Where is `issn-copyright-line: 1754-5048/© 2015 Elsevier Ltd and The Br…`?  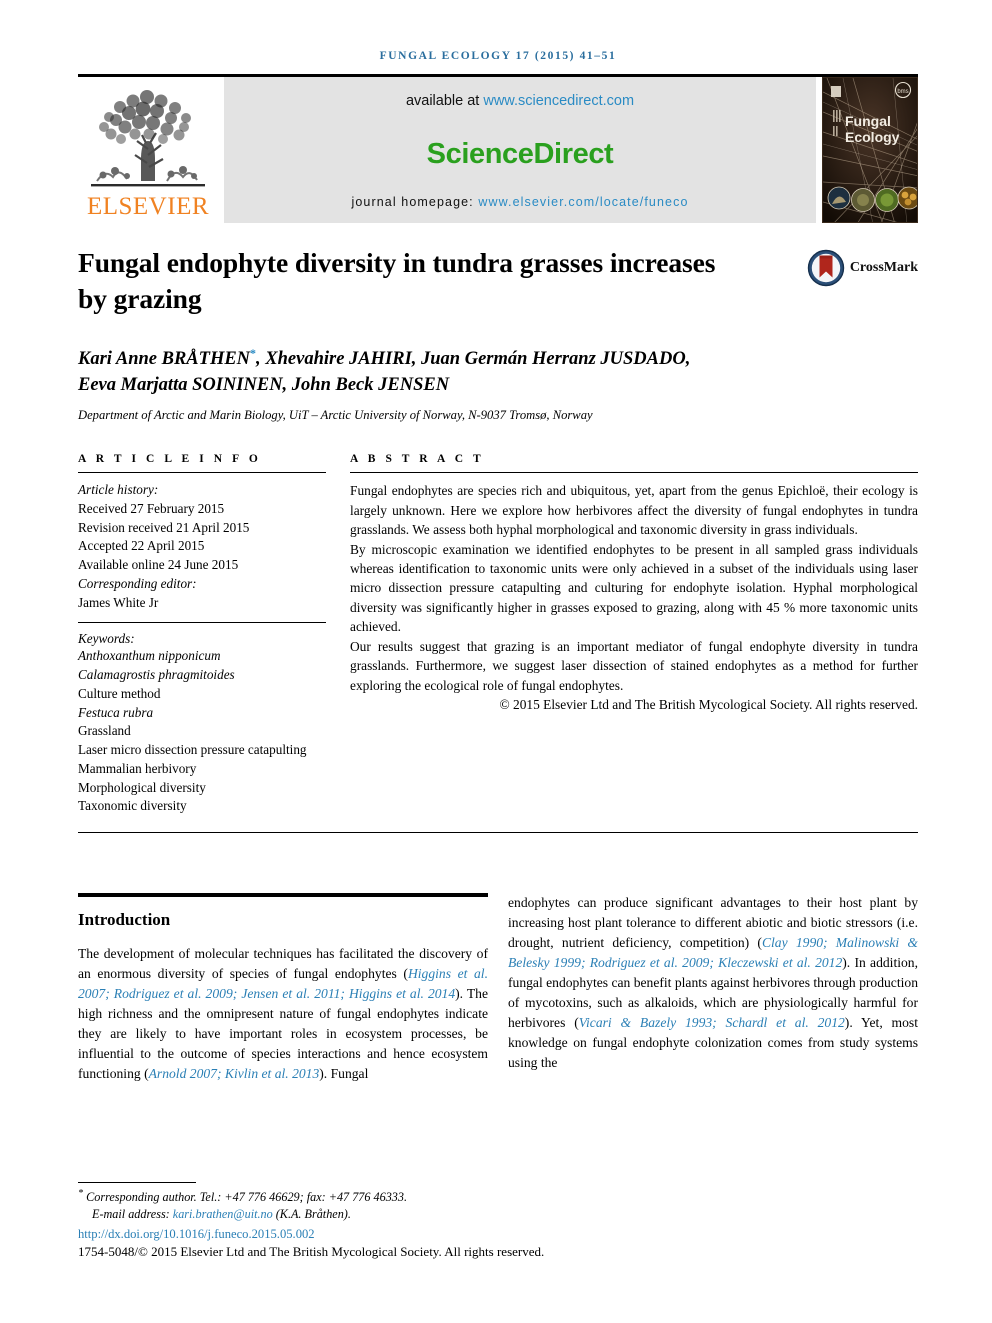 issn-copyright-line: 1754-5048/© 2015 Elsevier Ltd and The Br… is located at coordinates (311, 1251).